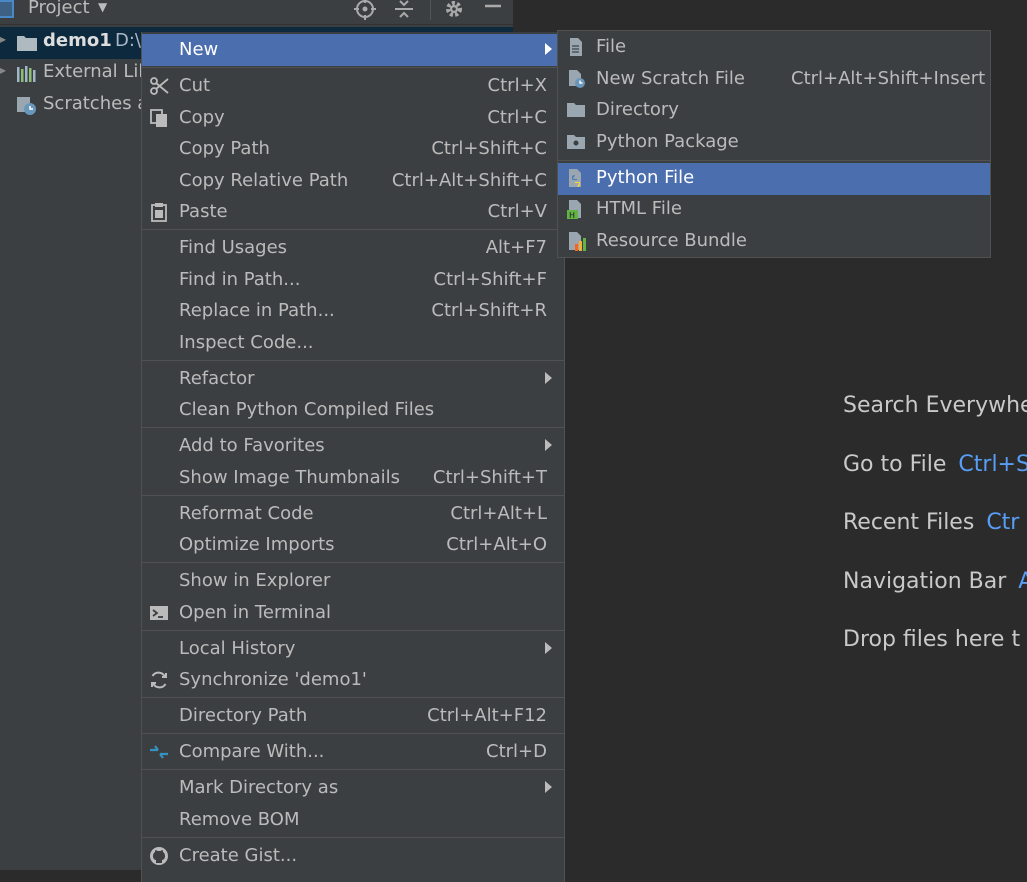 The image size is (1027, 882). I want to click on menu-item-shortcut: Ctrl+Alt+L, so click(498, 513).